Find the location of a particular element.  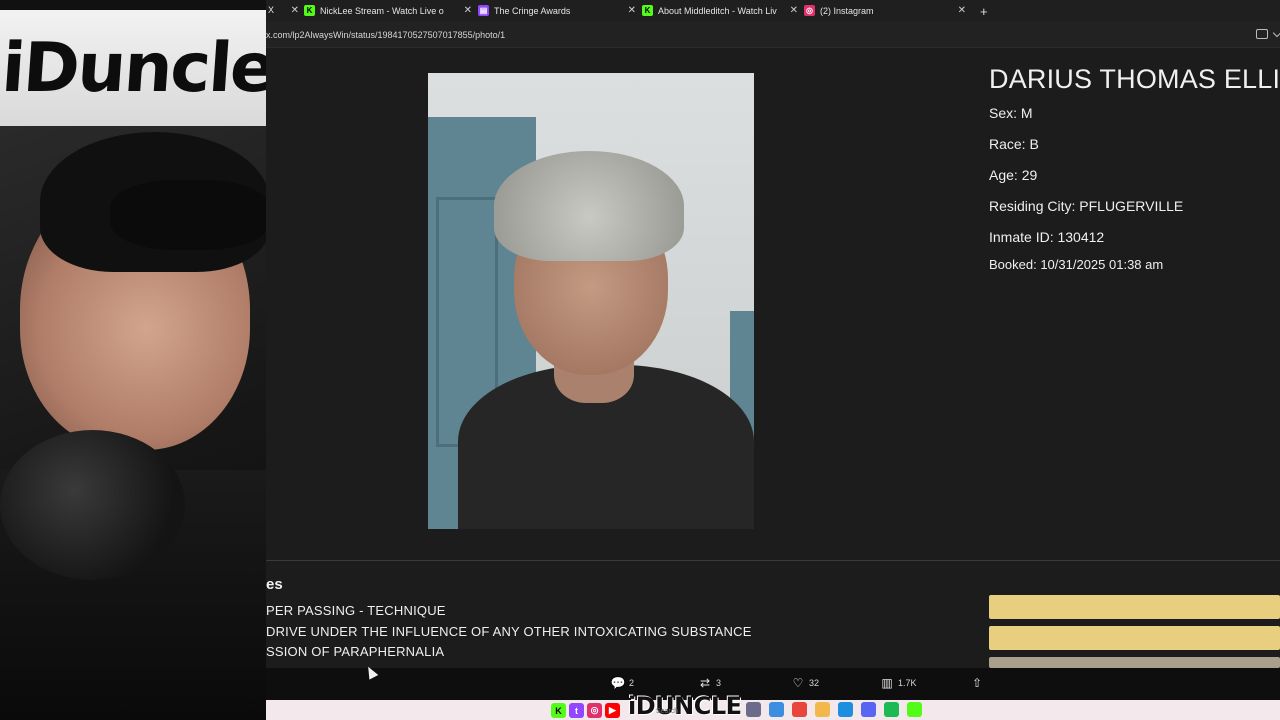

repost-button: ⇄ 3 is located at coordinates (709, 683).